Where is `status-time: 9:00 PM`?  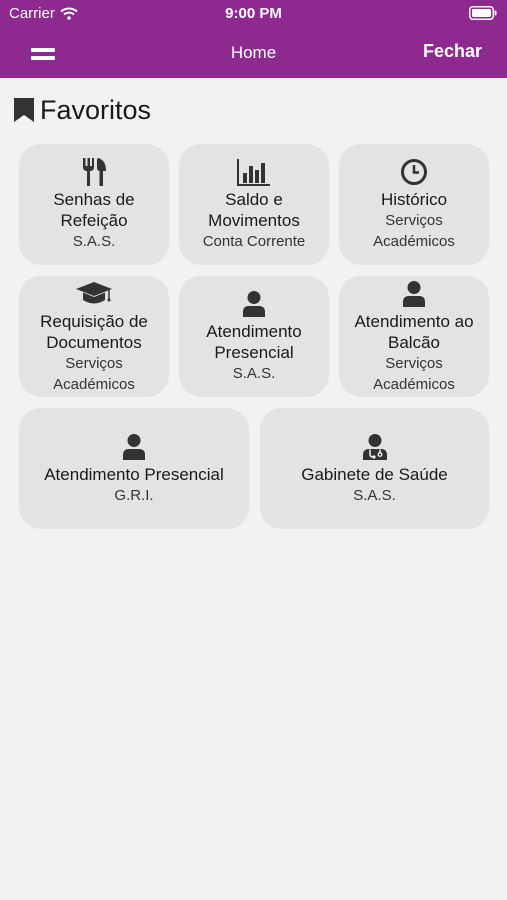 status-time: 9:00 PM is located at coordinates (253, 13).